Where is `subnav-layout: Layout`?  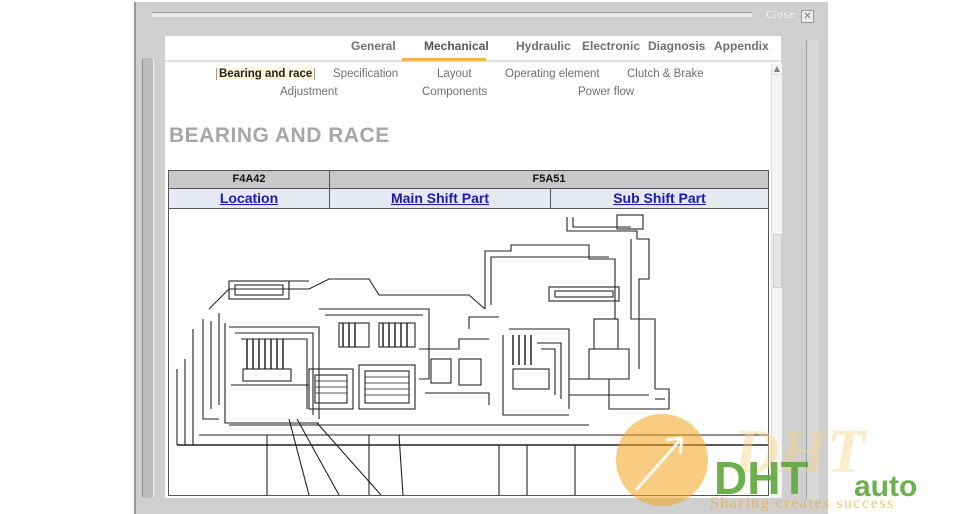 subnav-layout: Layout is located at coordinates (454, 74).